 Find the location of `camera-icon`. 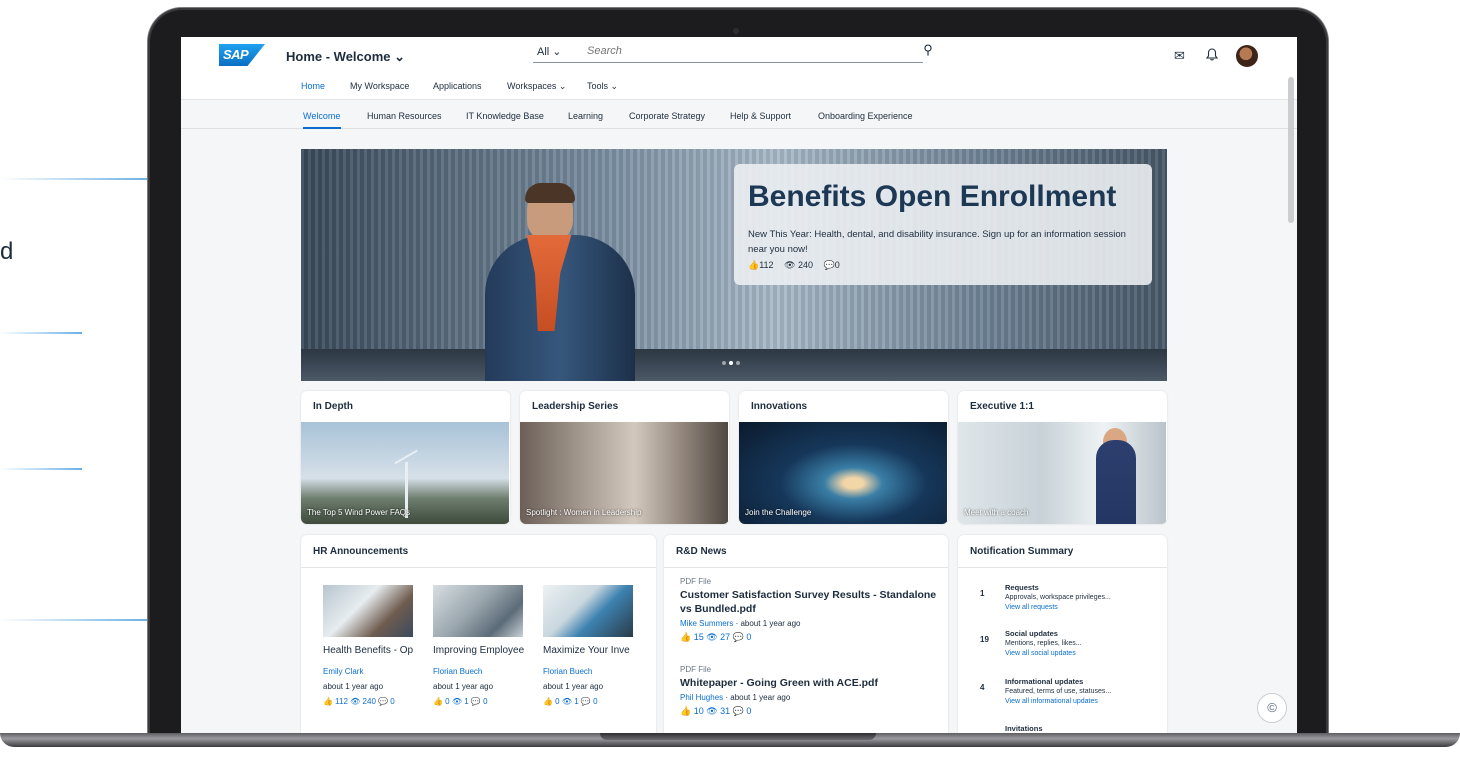

camera-icon is located at coordinates (736, 31).